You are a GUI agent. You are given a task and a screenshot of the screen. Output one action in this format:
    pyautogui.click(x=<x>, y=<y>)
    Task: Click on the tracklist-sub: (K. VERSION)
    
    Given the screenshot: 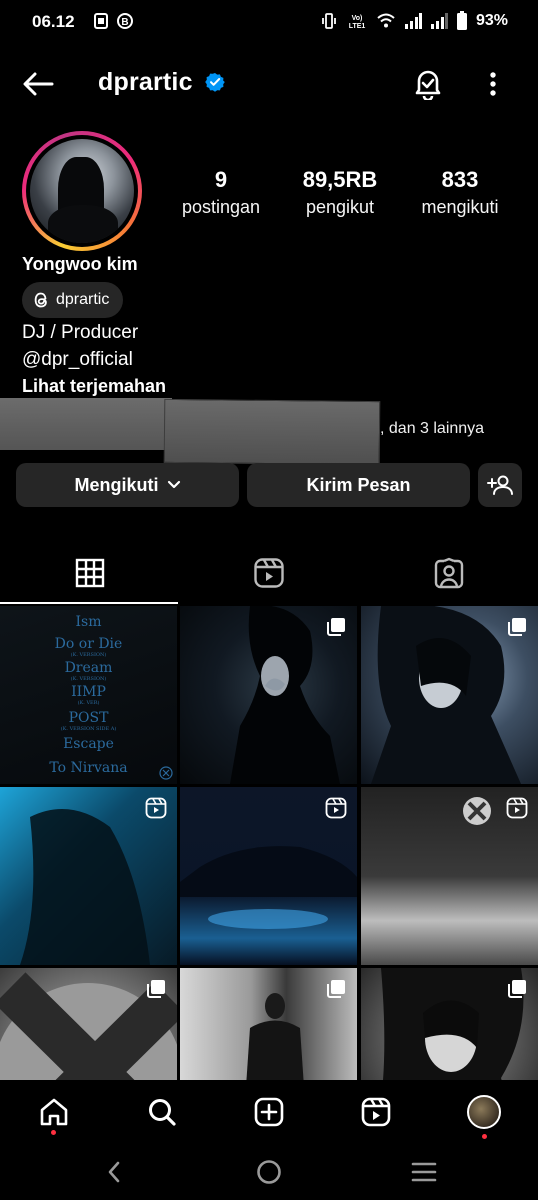 What is the action you would take?
    pyautogui.click(x=88, y=655)
    